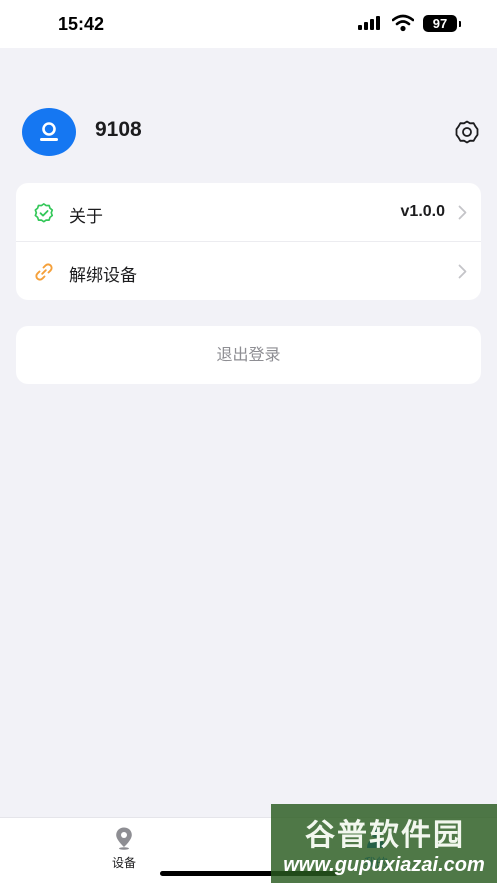 The width and height of the screenshot is (497, 883). I want to click on watermark: 谷普软件园 www.gupuxiazai.com, so click(384, 843).